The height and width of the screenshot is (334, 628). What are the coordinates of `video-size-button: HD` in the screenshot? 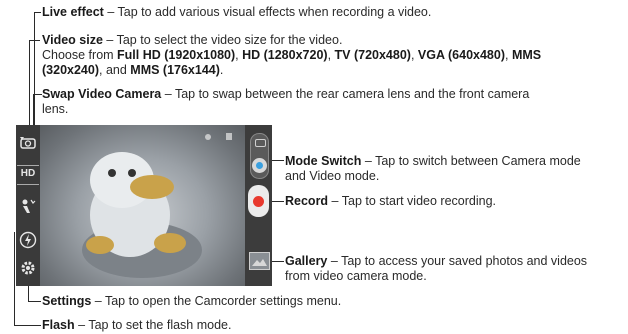 It's located at (28, 175).